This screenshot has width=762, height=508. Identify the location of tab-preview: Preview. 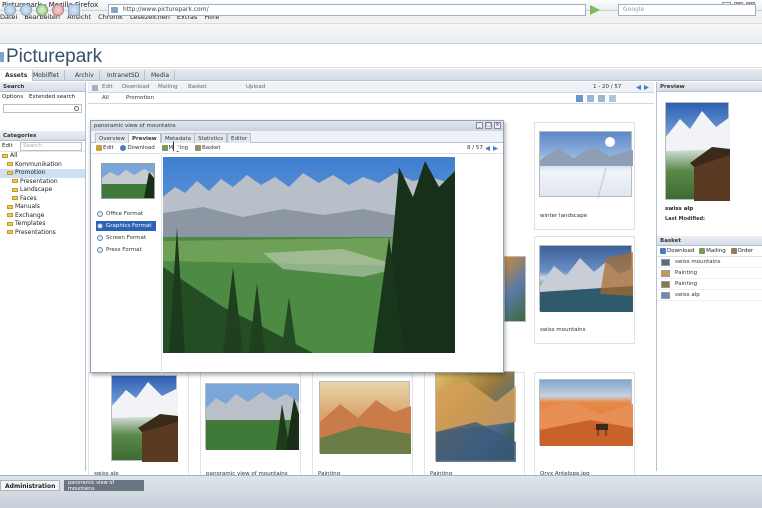
(144, 138).